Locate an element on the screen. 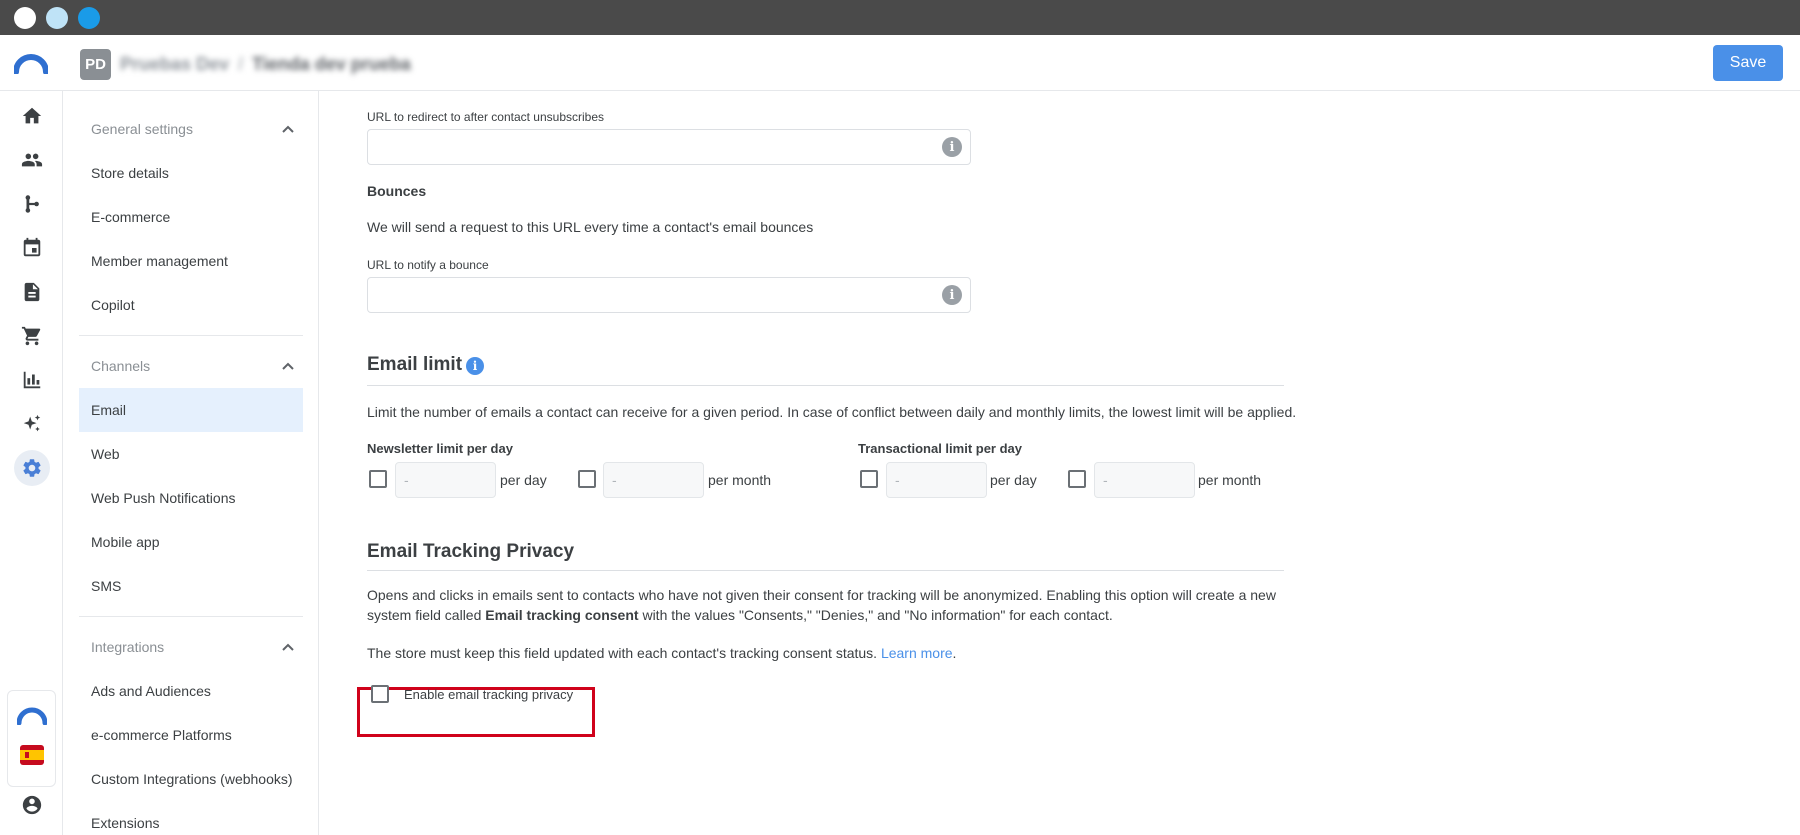 The width and height of the screenshot is (1800, 835). sidebar-item-copilot: Copilot is located at coordinates (191, 305).